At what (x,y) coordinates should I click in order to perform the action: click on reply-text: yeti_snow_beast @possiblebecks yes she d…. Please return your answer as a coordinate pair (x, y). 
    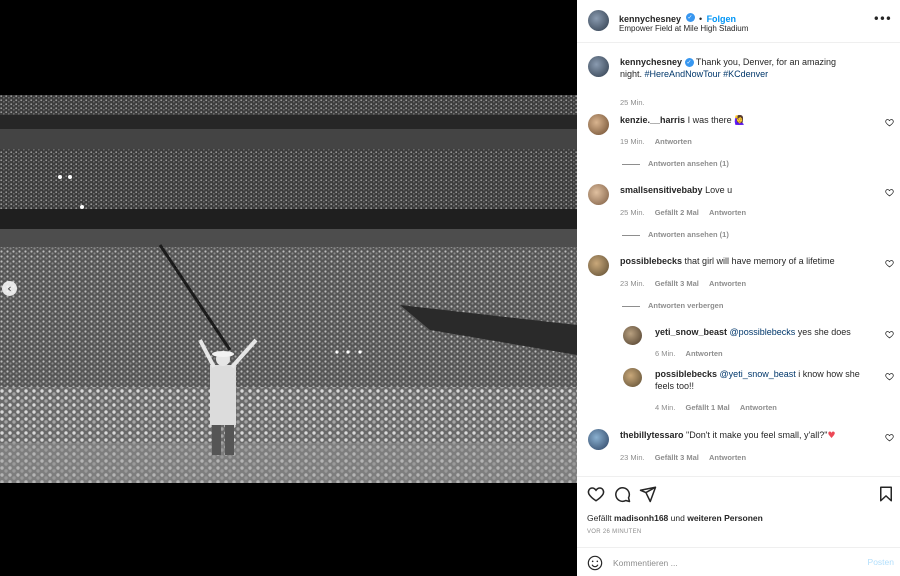
    Looking at the image, I should click on (760, 332).